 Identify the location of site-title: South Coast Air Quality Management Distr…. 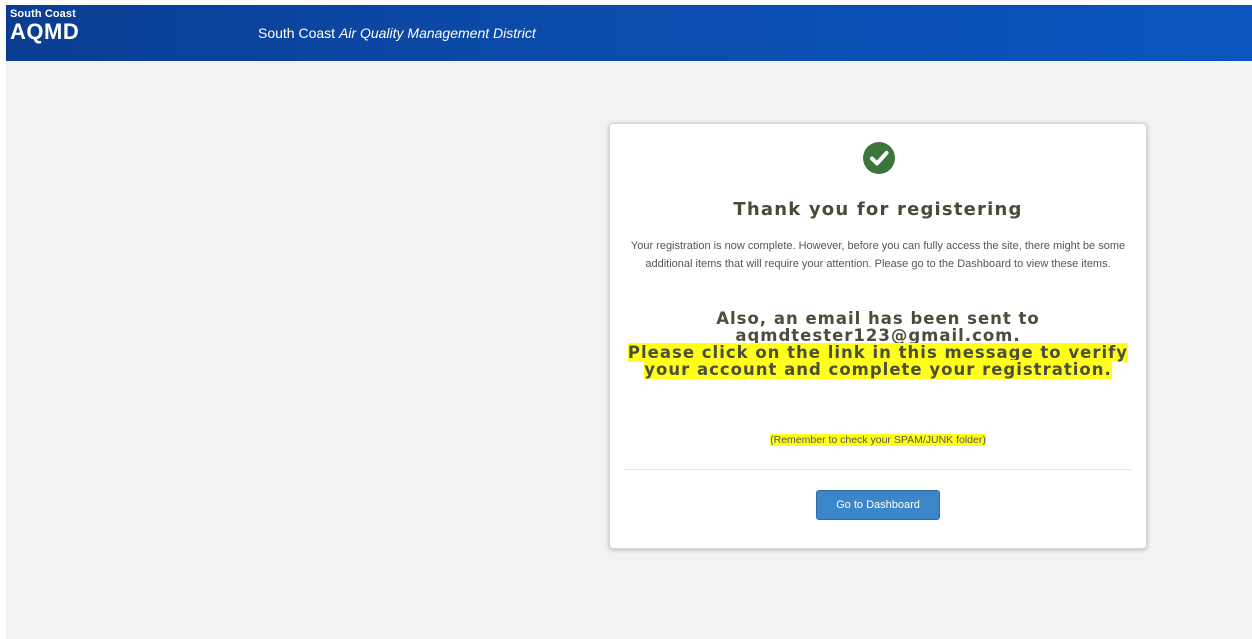
(397, 33).